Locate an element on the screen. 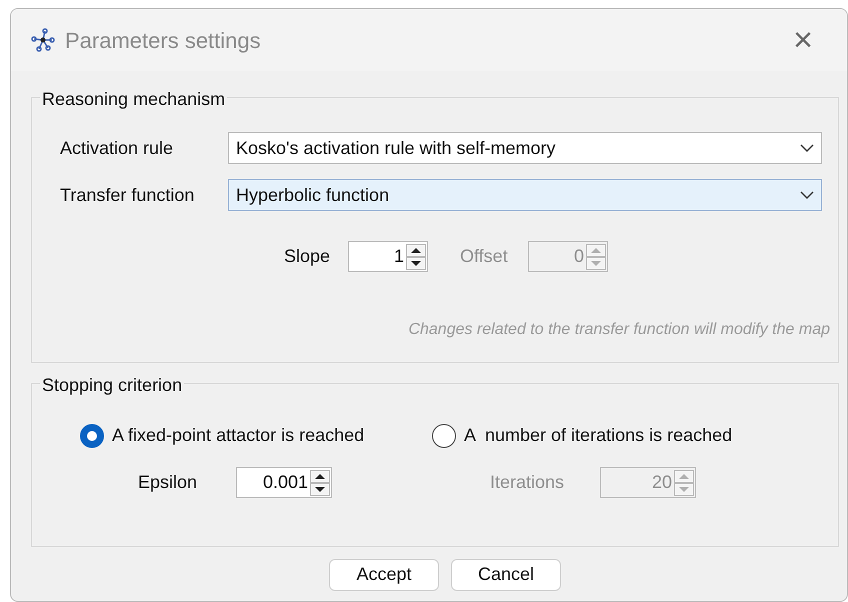 Image resolution: width=848 pixels, height=602 pixels. network-icon is located at coordinates (43, 40).